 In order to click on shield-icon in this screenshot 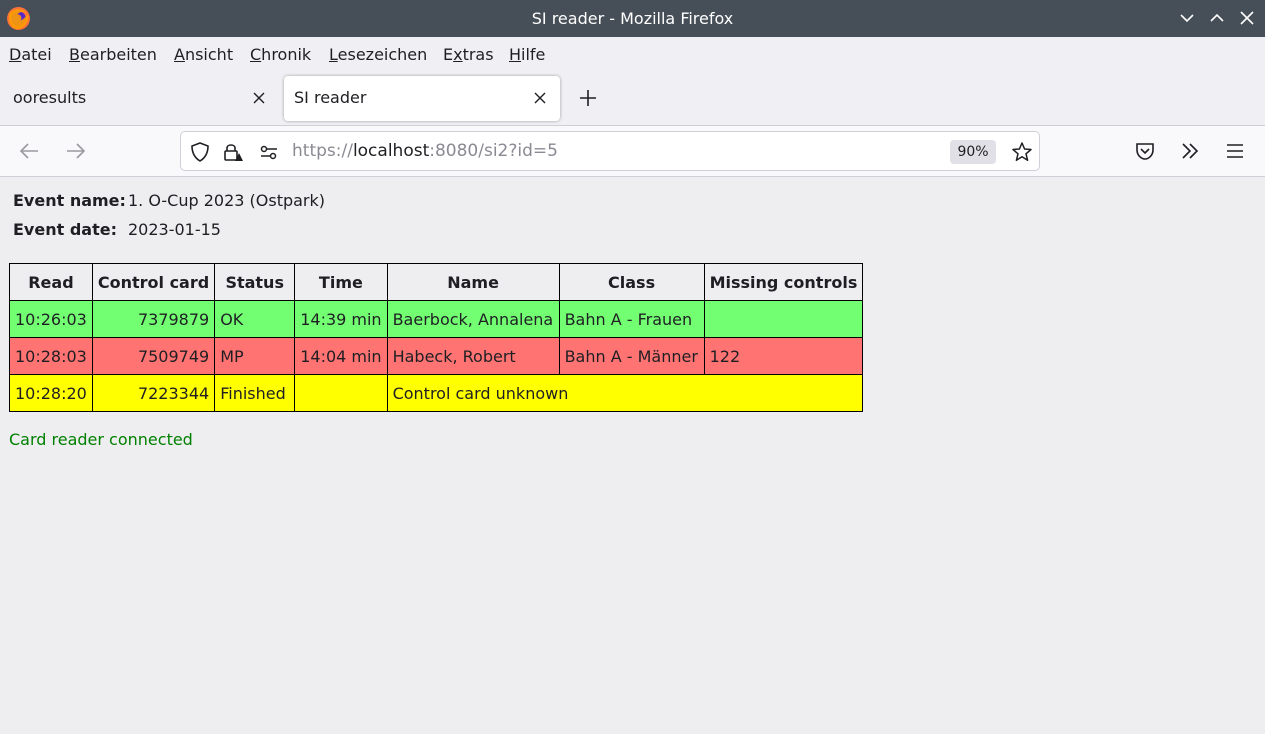, I will do `click(200, 152)`.